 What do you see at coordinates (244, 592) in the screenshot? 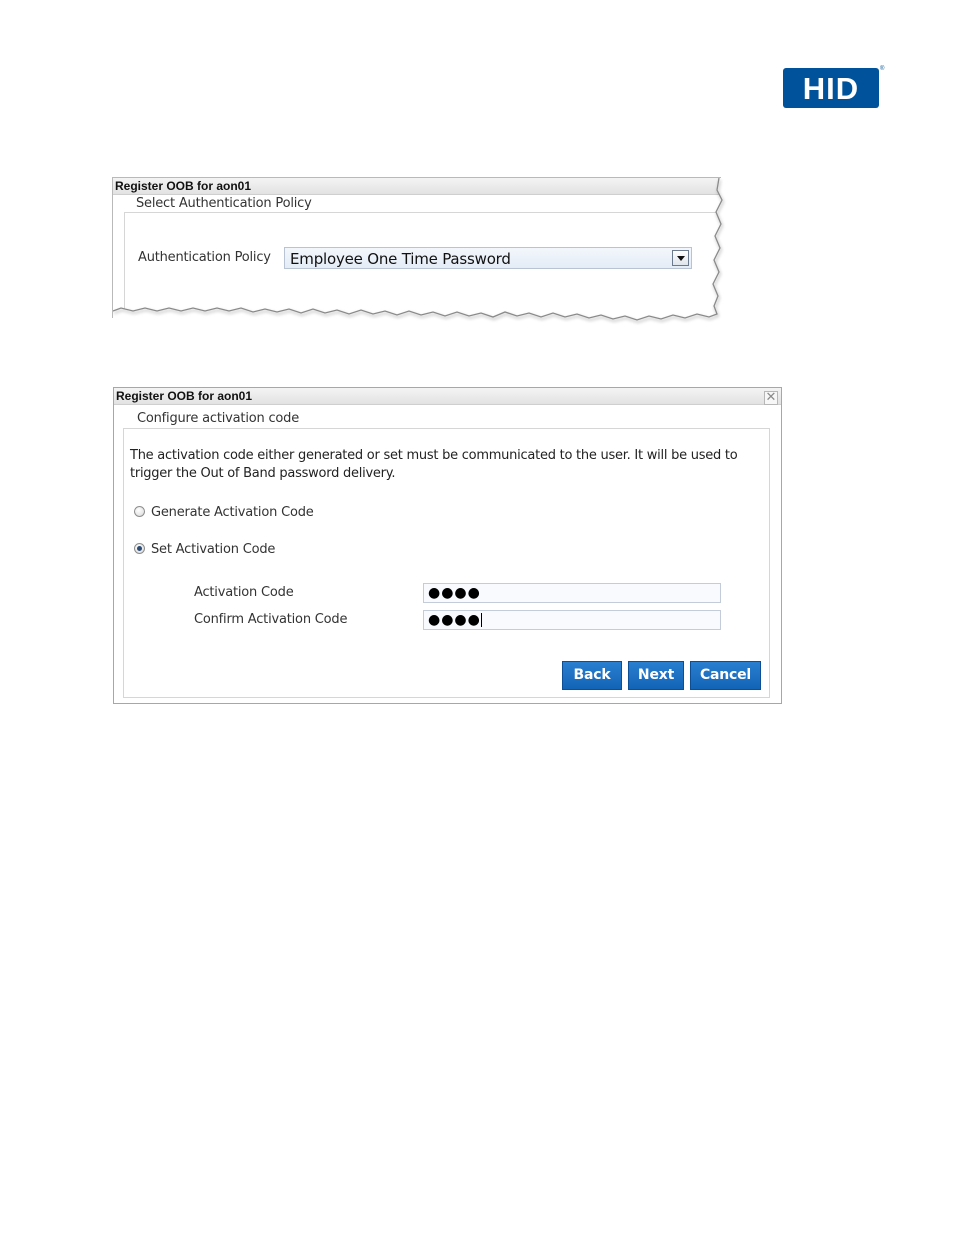
I see `activation-code-label: Activation Code` at bounding box center [244, 592].